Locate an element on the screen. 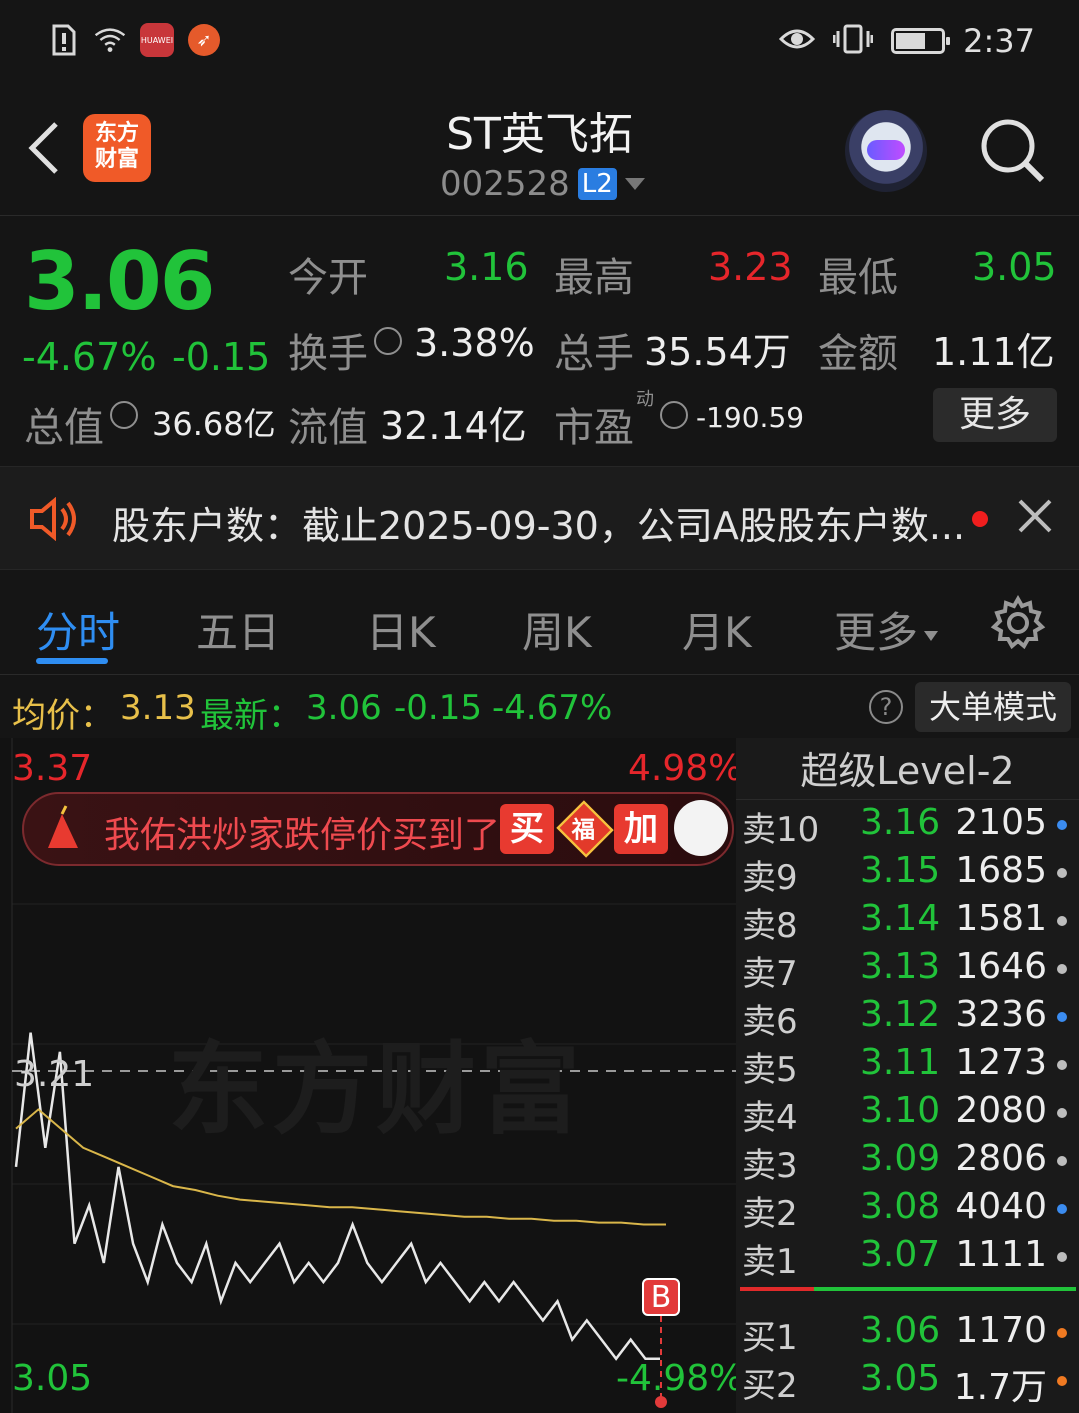 Image resolution: width=1079 pixels, height=1413 pixels. search-button is located at coordinates (1013, 151).